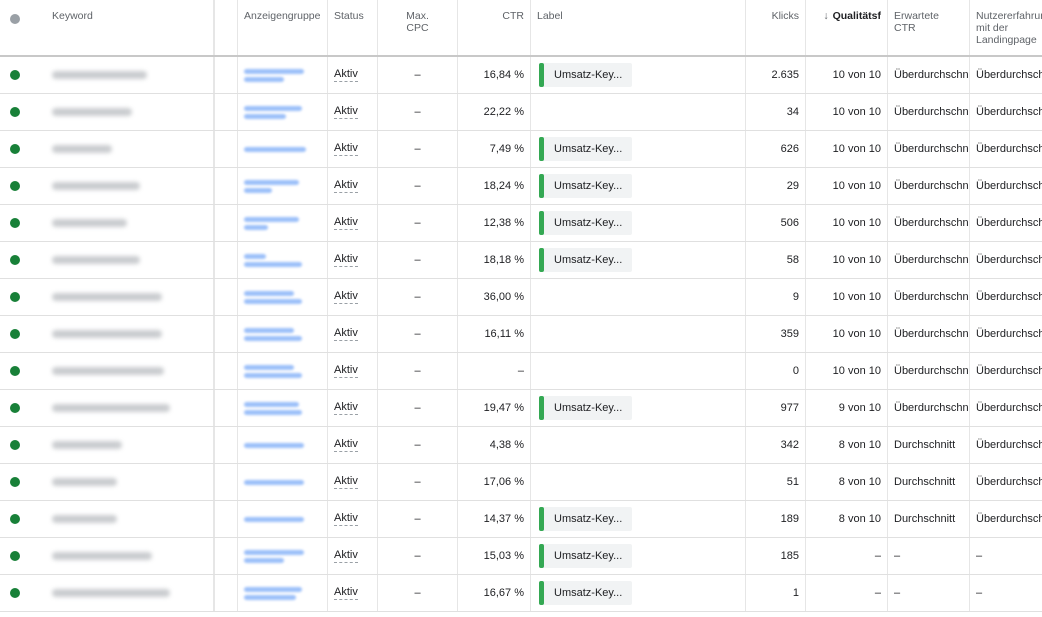 This screenshot has width=1042, height=617. What do you see at coordinates (638, 27) in the screenshot?
I see `header-label: Label` at bounding box center [638, 27].